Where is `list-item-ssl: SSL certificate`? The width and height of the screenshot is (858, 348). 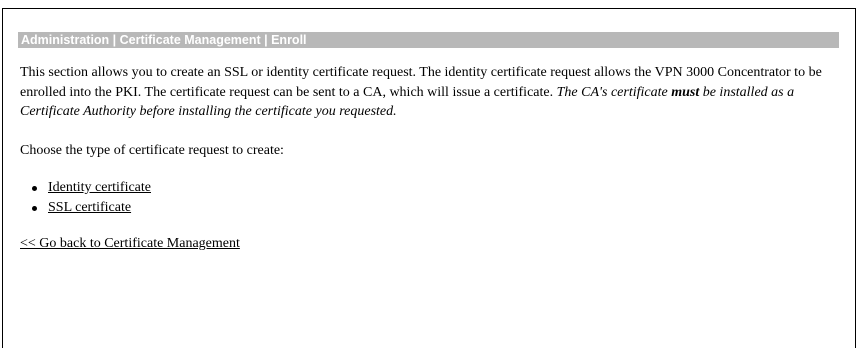 list-item-ssl: SSL certificate is located at coordinates (436, 208).